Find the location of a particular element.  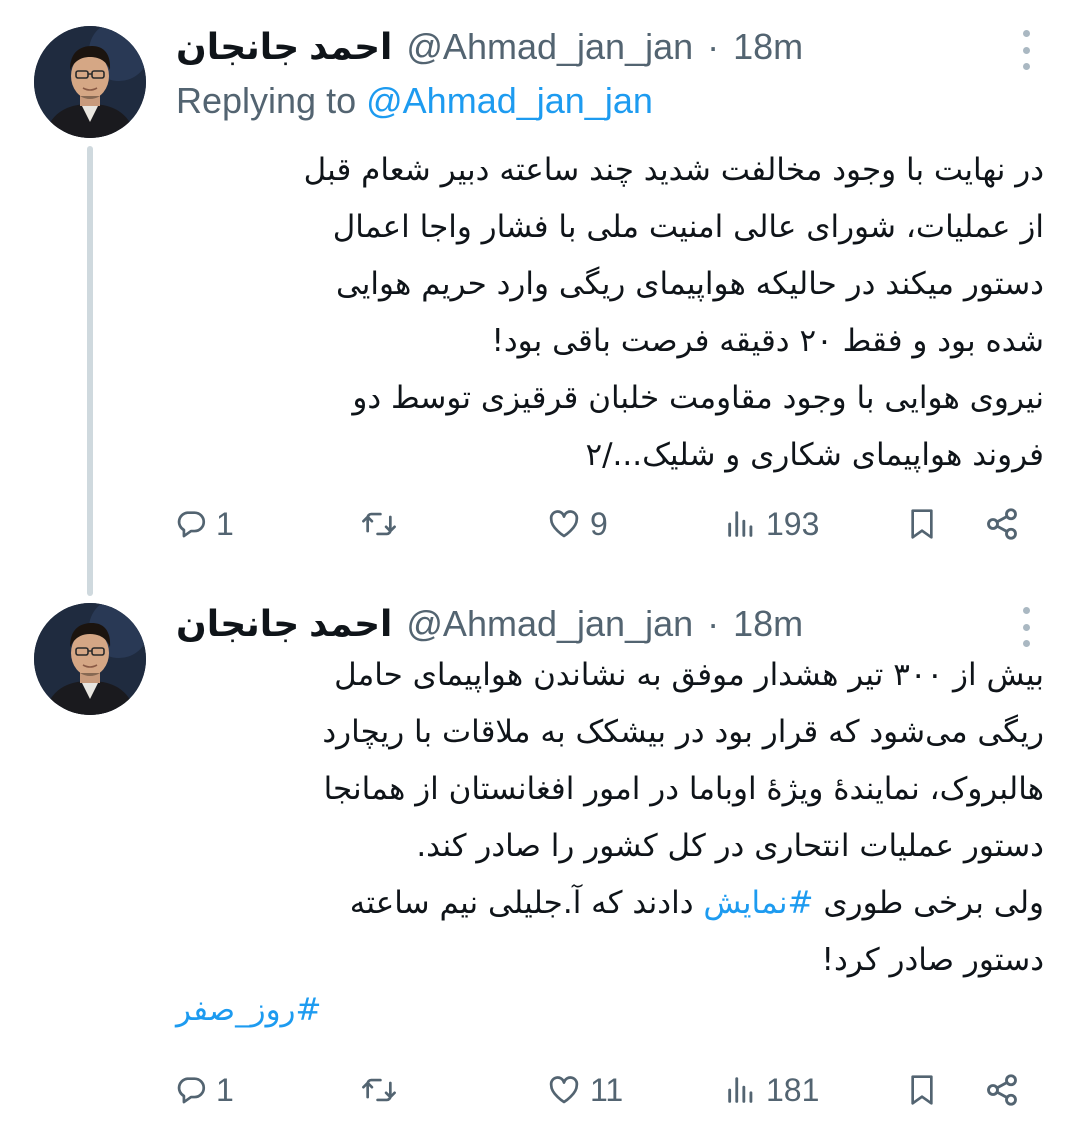

tweet-actions: 1 9 193 is located at coordinates (606, 524).